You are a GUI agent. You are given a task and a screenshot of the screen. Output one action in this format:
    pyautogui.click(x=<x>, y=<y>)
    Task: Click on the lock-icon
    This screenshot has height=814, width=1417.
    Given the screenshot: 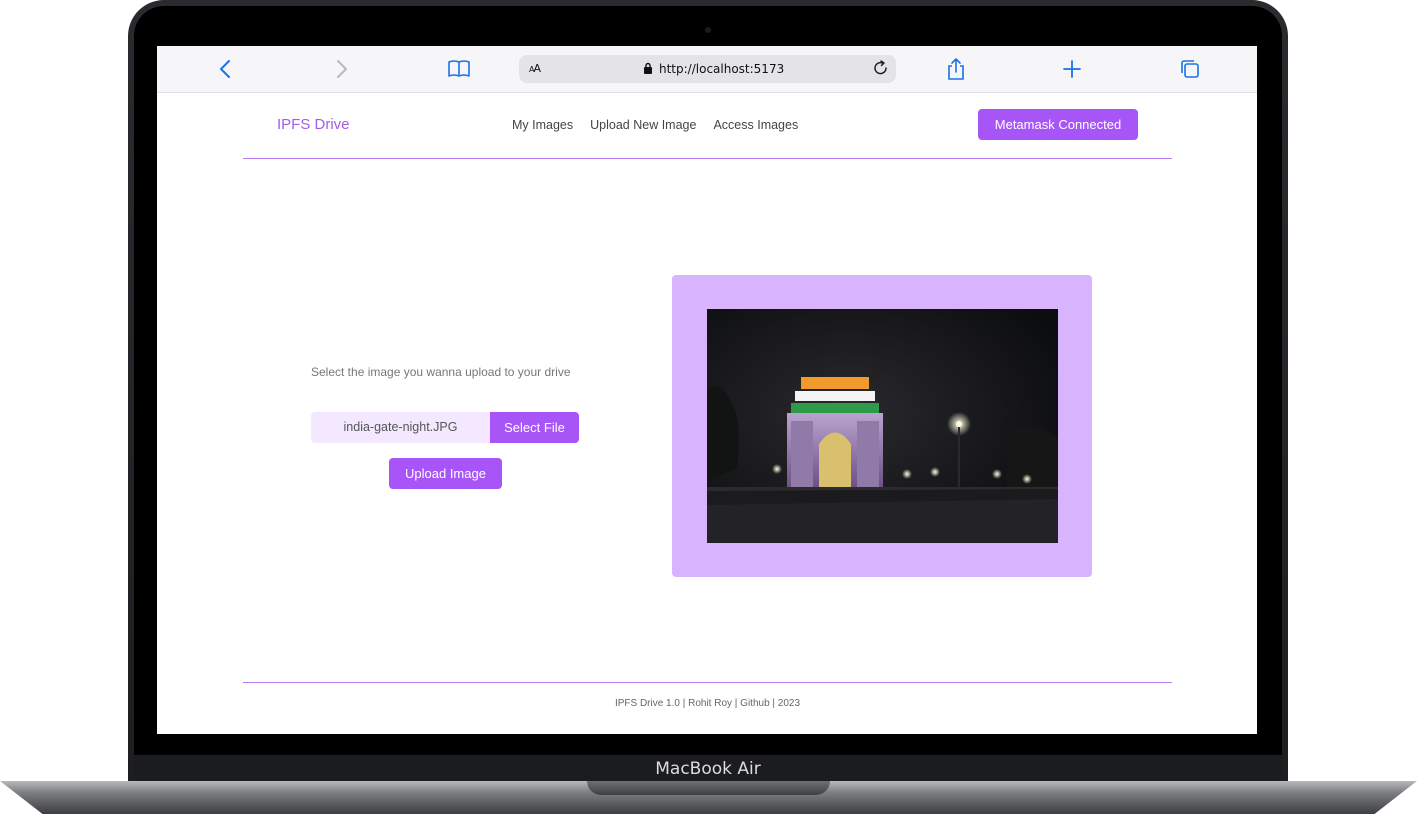 What is the action you would take?
    pyautogui.click(x=648, y=69)
    